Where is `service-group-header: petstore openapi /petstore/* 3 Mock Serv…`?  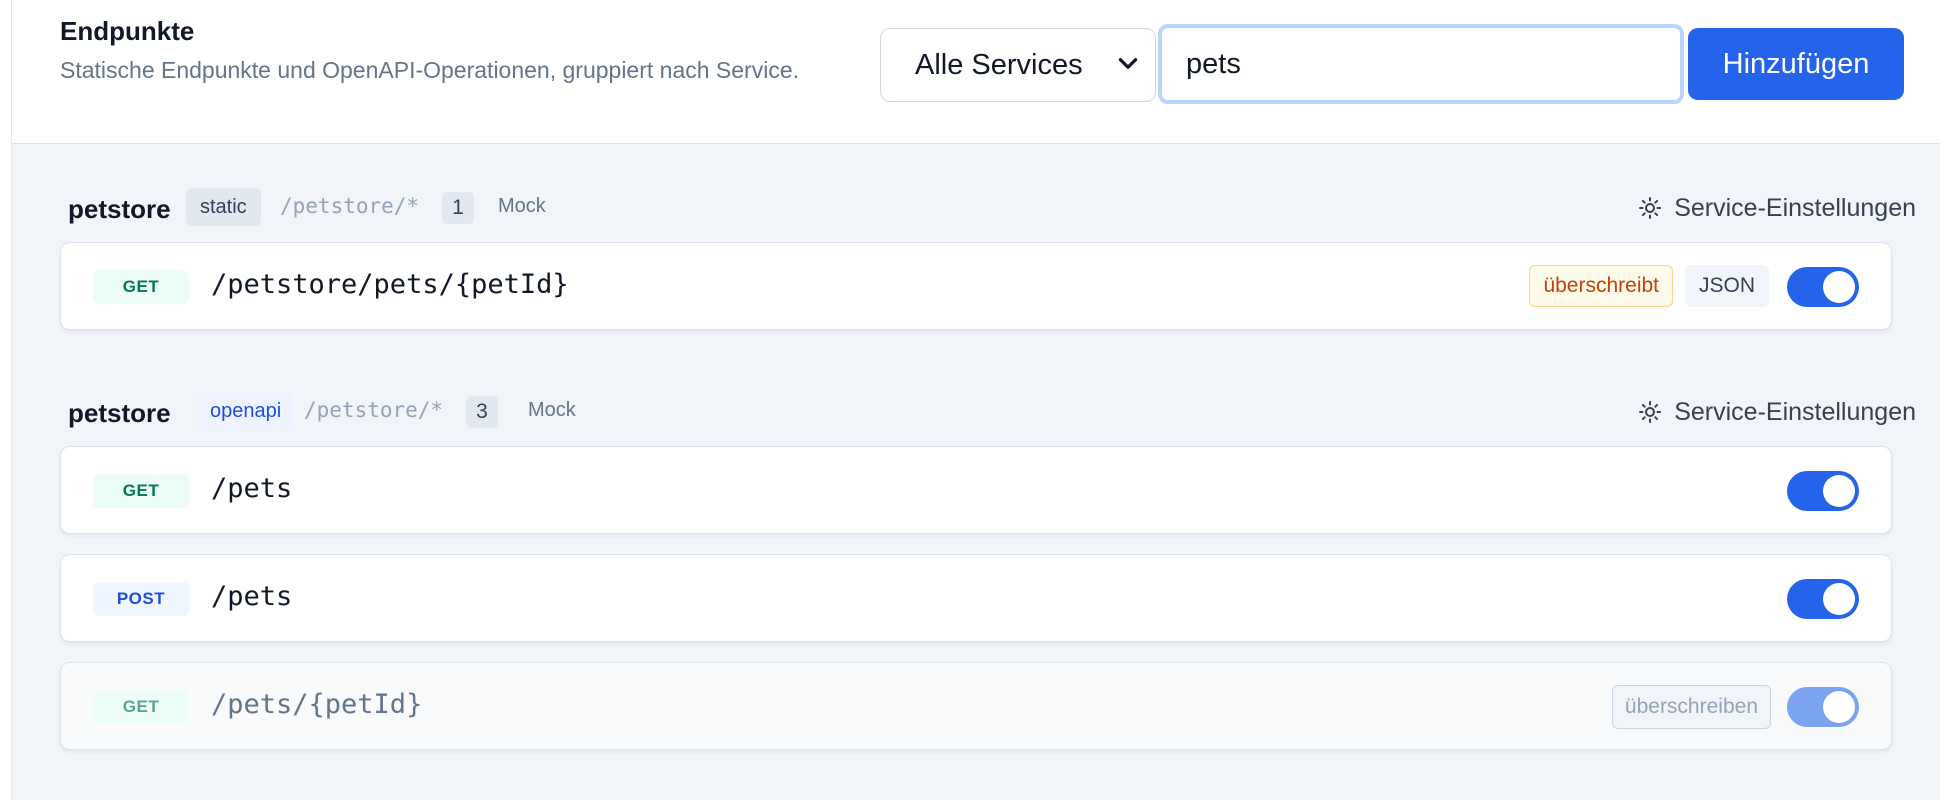
service-group-header: petstore openapi /petstore/* 3 Mock Serv… is located at coordinates (976, 412).